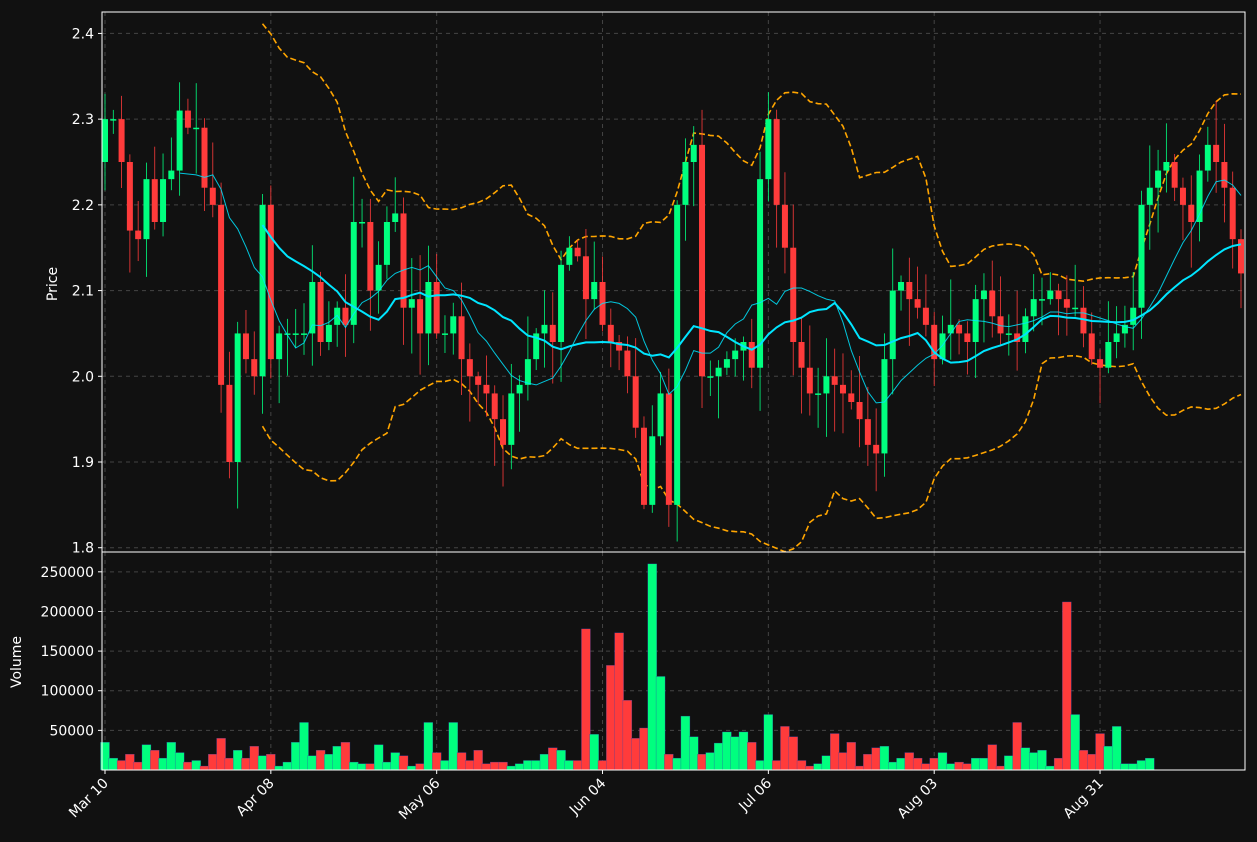 Image resolution: width=1257 pixels, height=842 pixels. Describe the element at coordinates (67, 652) in the screenshot. I see `volume-tick-label: 150000` at that location.